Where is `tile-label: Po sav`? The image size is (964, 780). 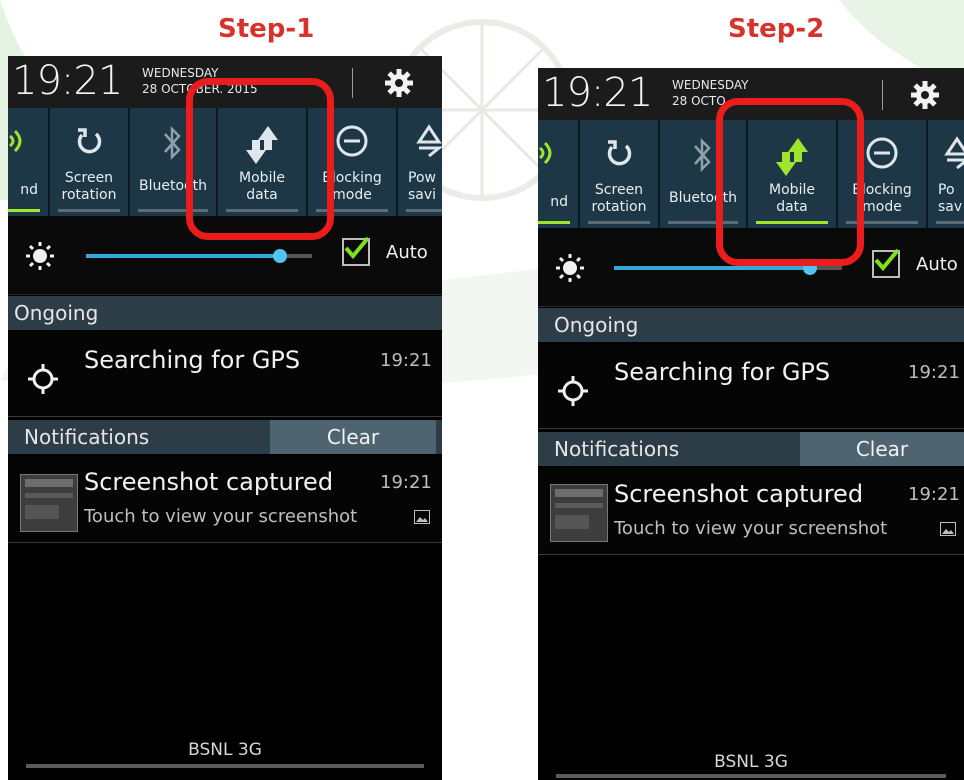 tile-label: Po sav is located at coordinates (950, 198).